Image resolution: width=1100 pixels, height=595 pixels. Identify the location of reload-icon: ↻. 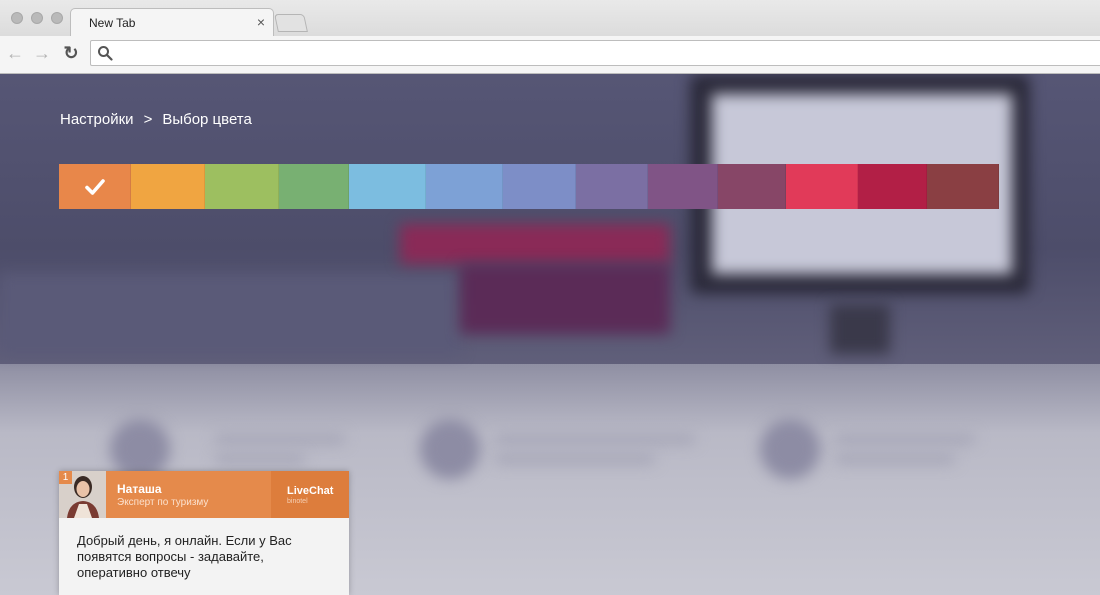
(71, 53).